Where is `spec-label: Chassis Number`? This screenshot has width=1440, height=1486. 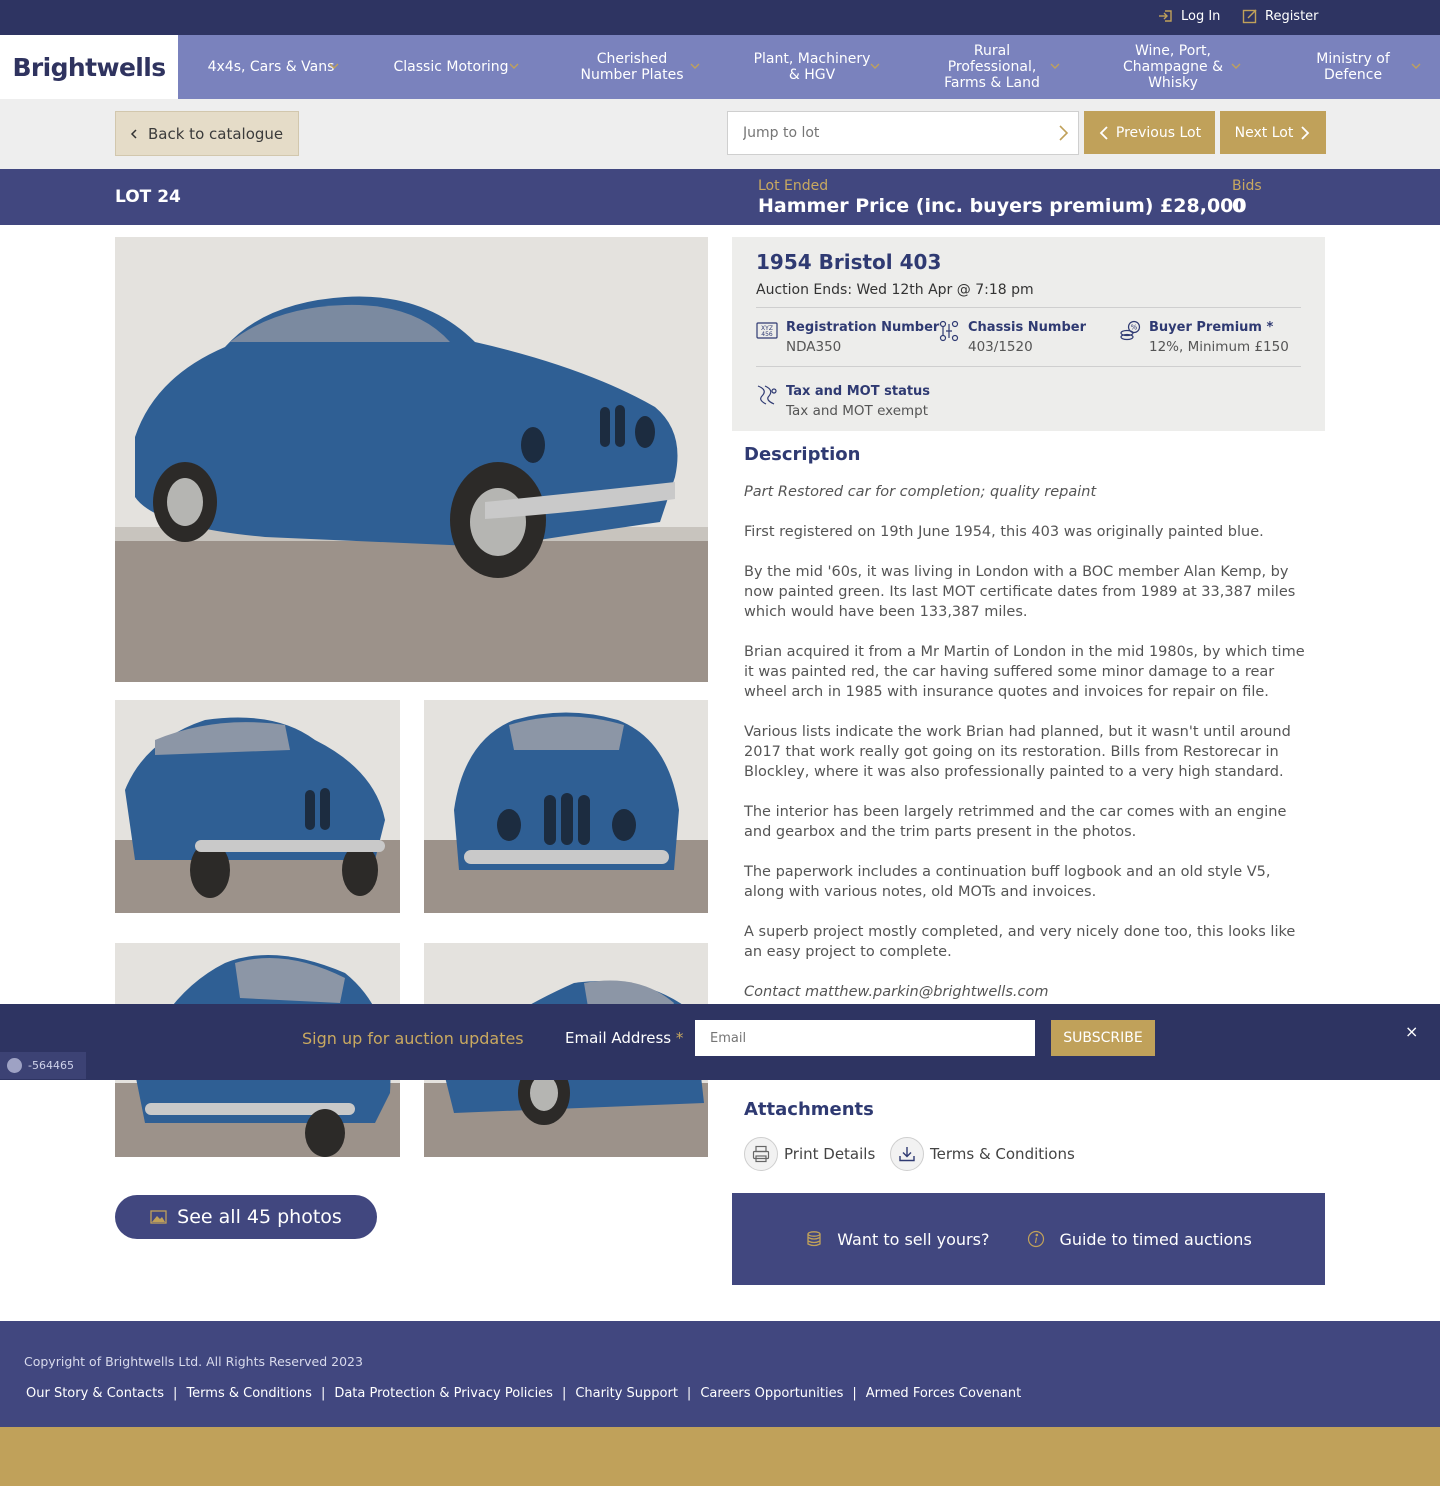
spec-label: Chassis Number is located at coordinates (1027, 327).